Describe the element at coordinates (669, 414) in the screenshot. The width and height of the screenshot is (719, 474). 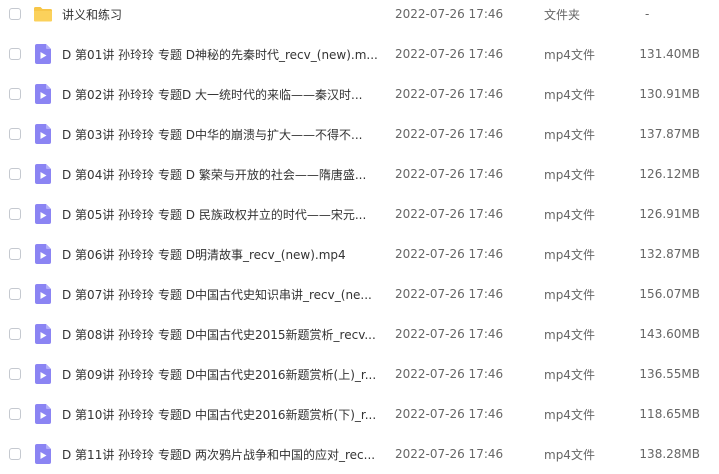
I see `file-size: 118.65MB` at that location.